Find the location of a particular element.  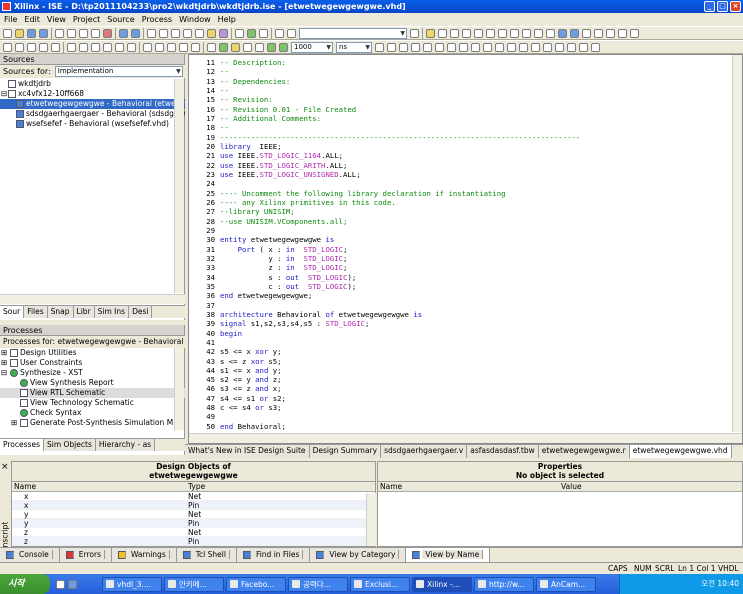

edit-icon is located at coordinates (239, 33).